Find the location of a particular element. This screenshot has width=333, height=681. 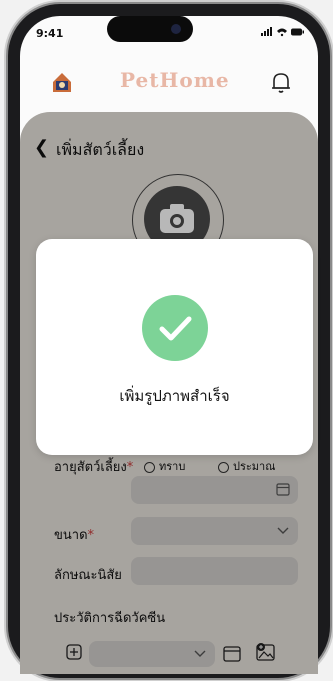

dynamic-island is located at coordinates (150, 29).